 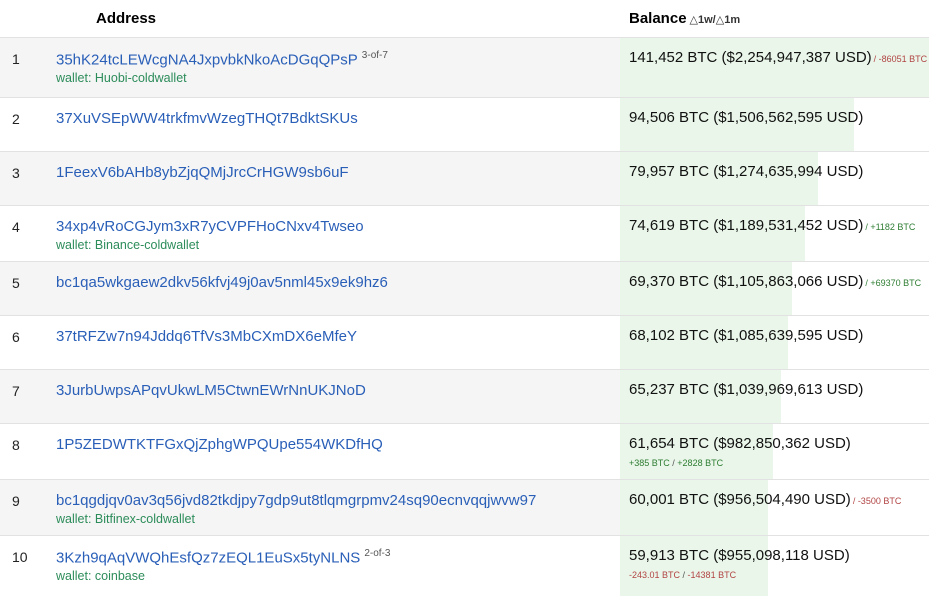 I want to click on table-header: Address Balance △1w/△1m, so click(x=464, y=19).